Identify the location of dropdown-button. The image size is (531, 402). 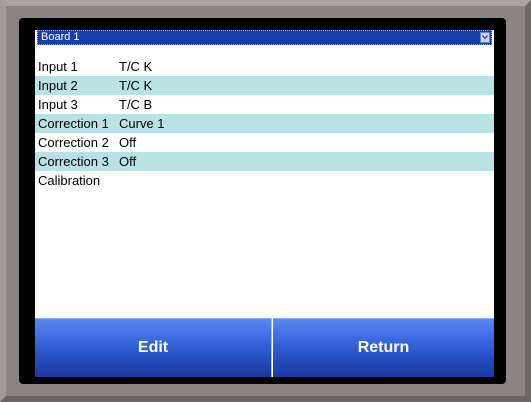
(485, 37).